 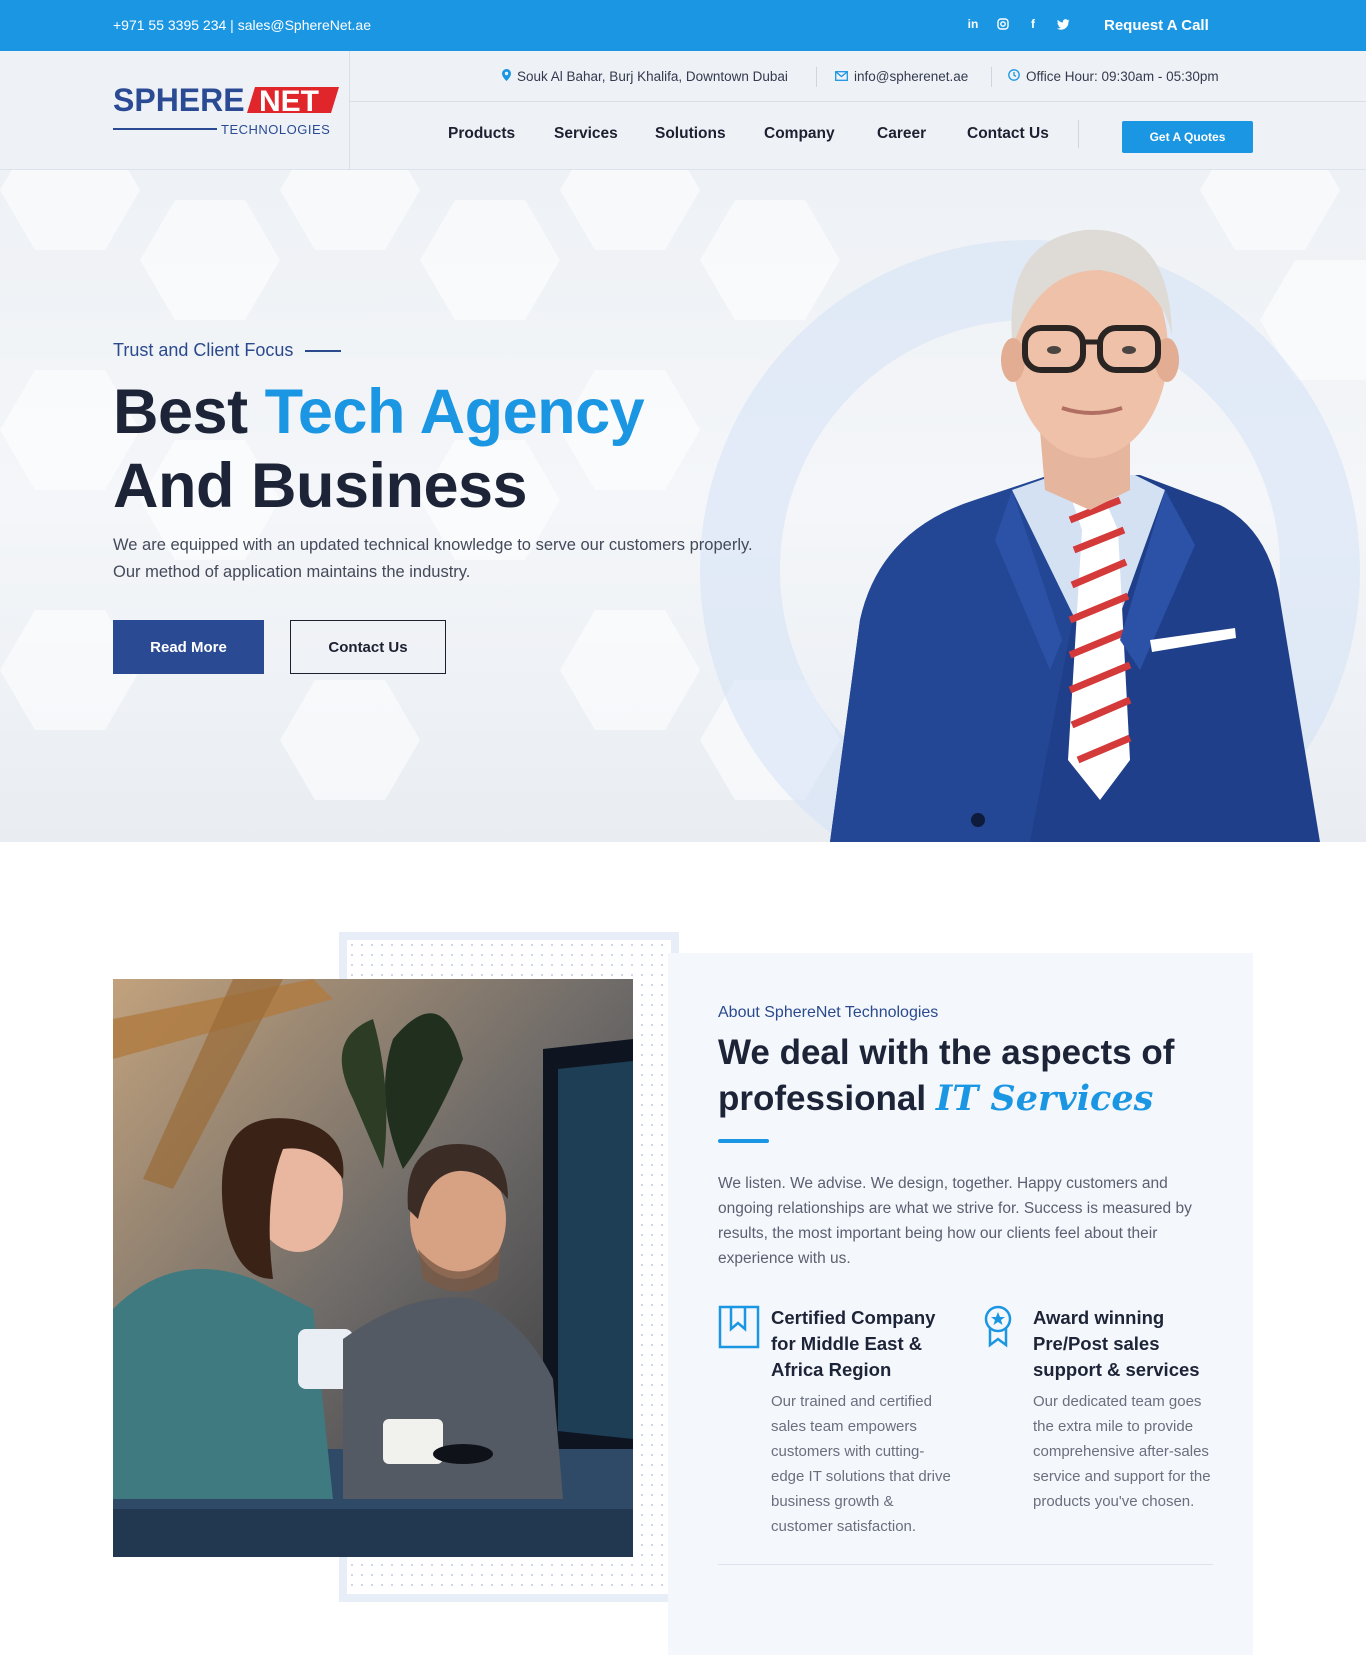 What do you see at coordinates (1014, 76) in the screenshot?
I see `clock-icon` at bounding box center [1014, 76].